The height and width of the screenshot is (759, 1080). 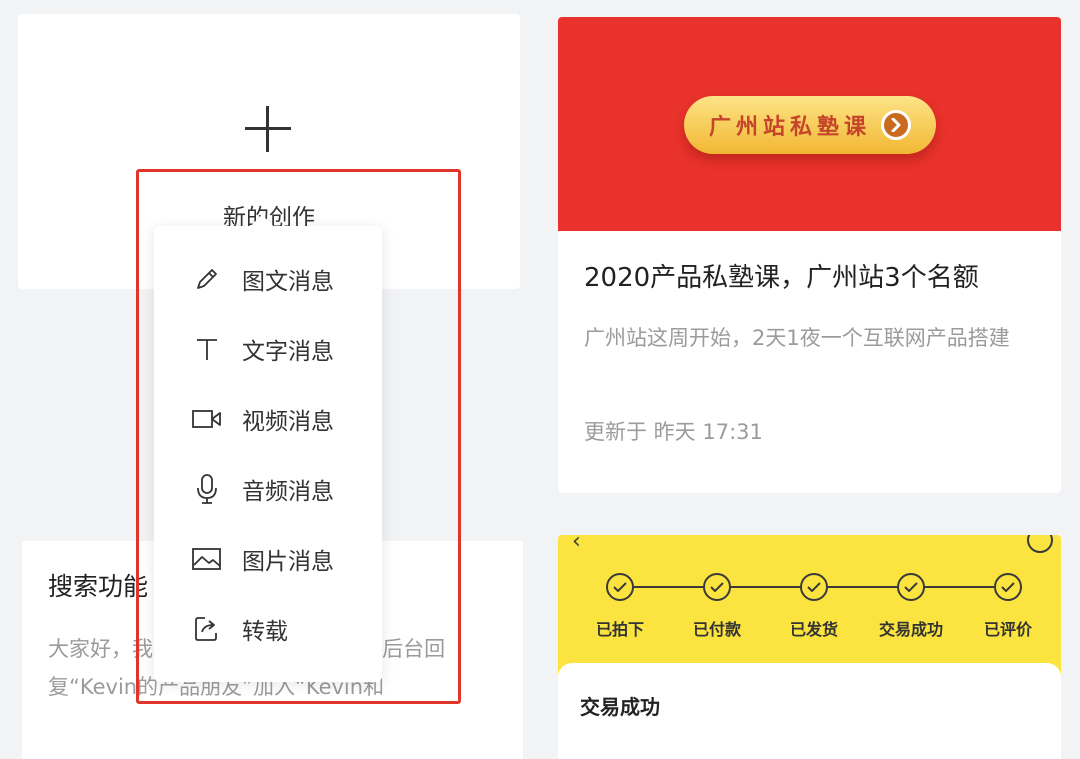 I want to click on step-label: 已评价, so click(x=1007, y=629).